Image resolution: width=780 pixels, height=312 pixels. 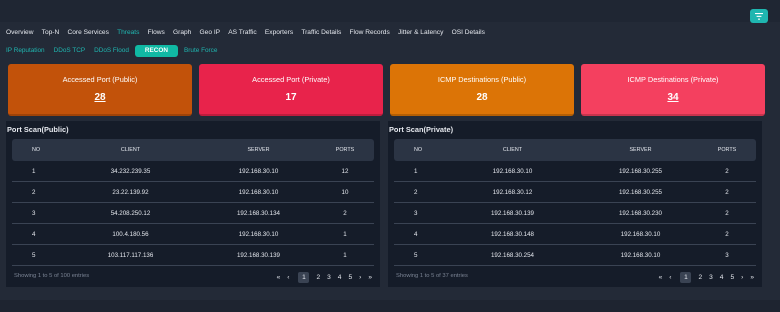 What do you see at coordinates (130, 234) in the screenshot?
I see `cell-client: 100.4.180.56` at bounding box center [130, 234].